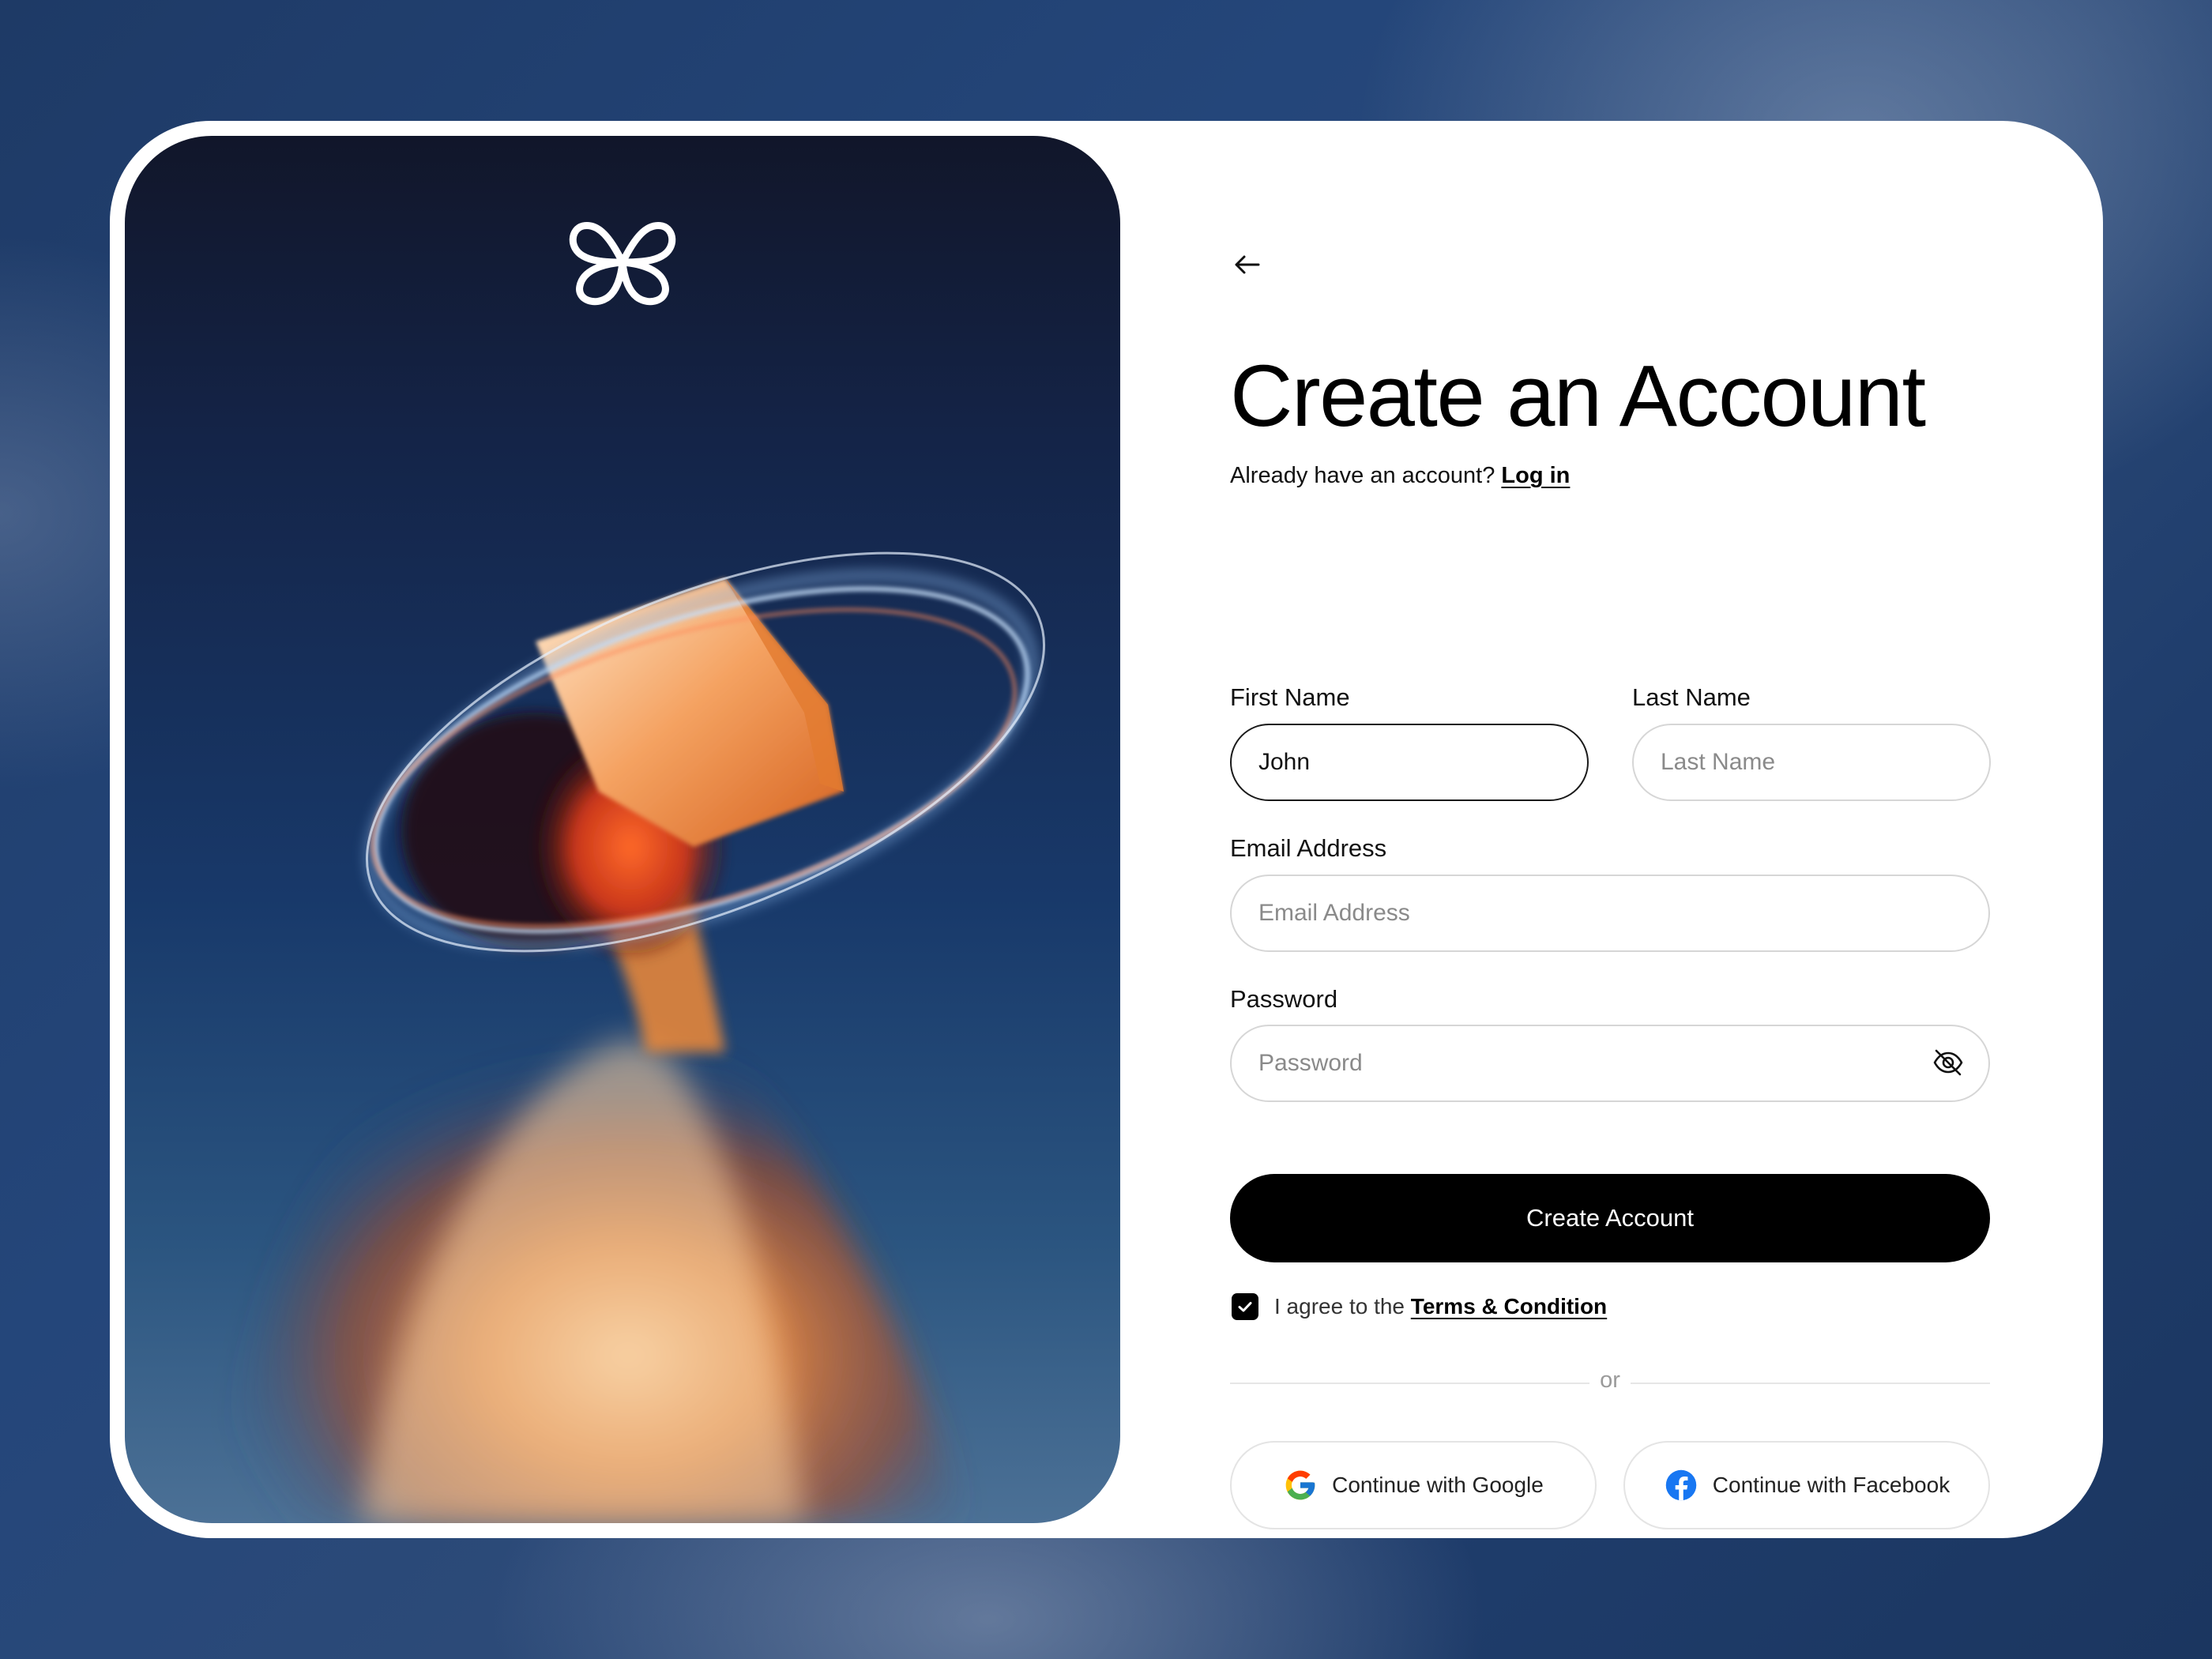  What do you see at coordinates (1610, 1064) in the screenshot?
I see `password-input` at bounding box center [1610, 1064].